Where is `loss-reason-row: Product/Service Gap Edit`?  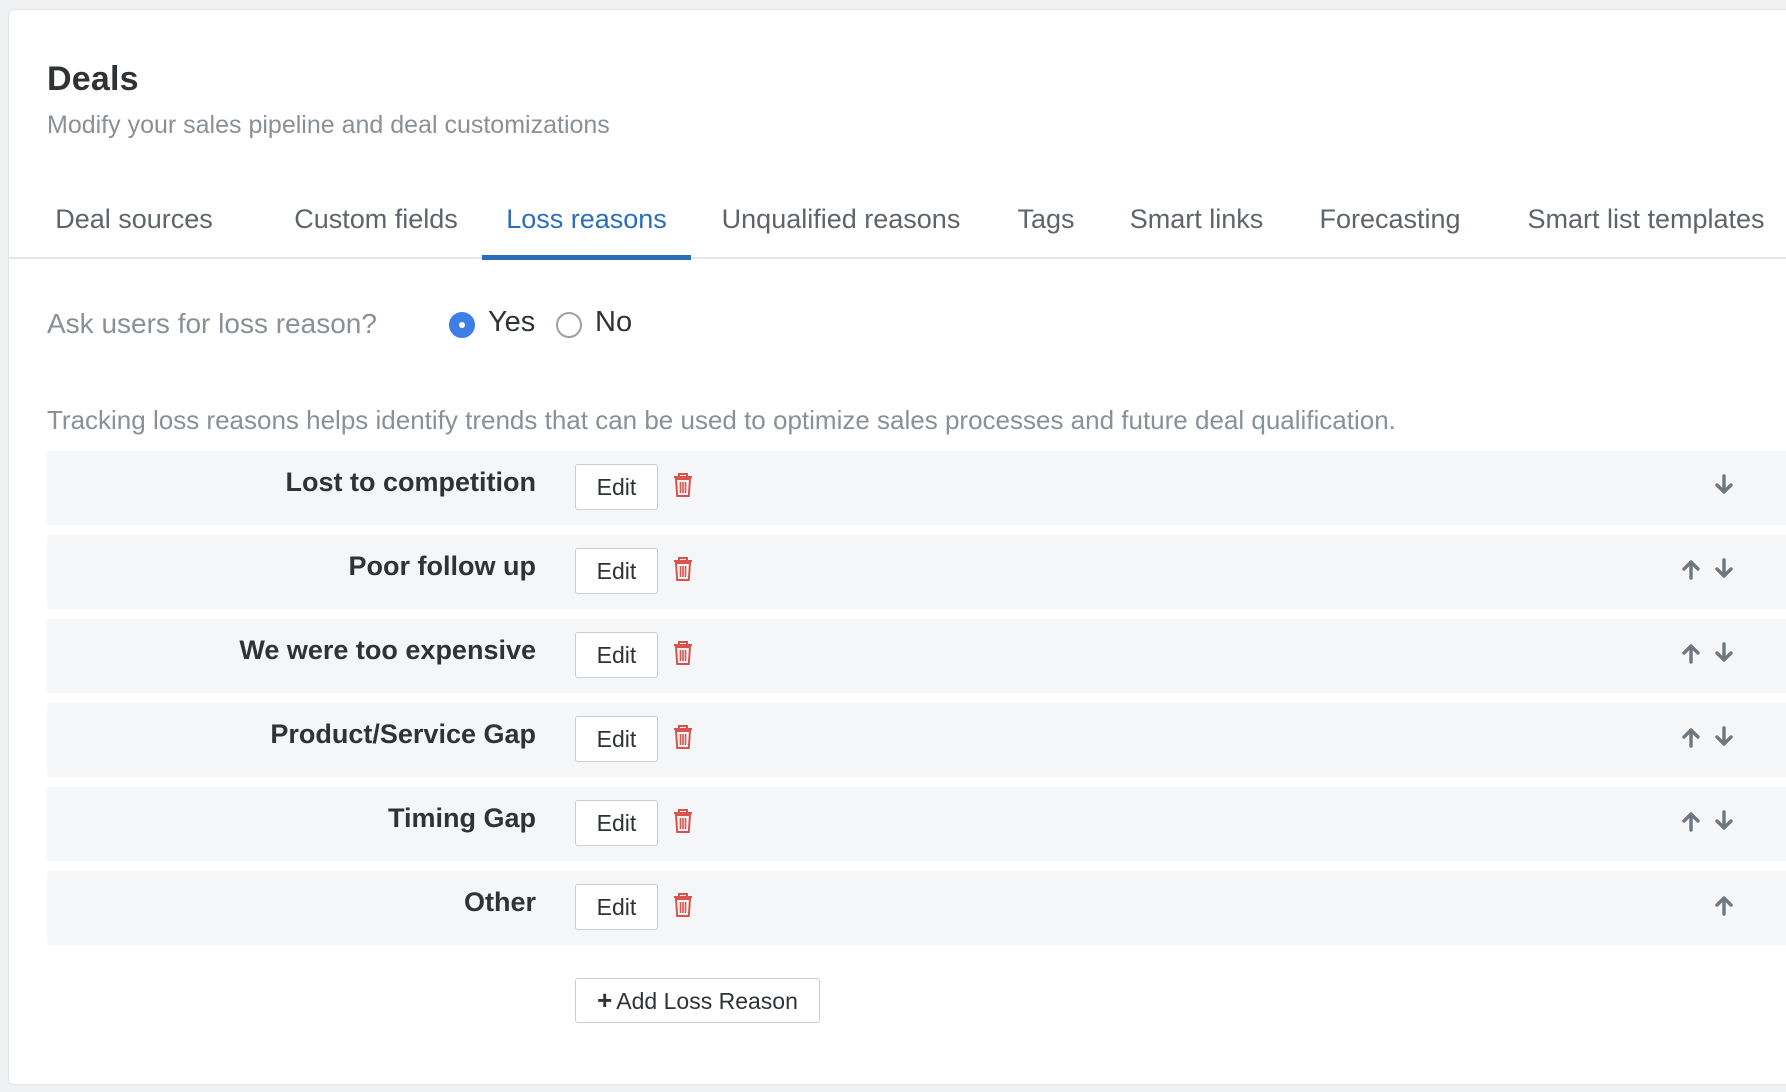
loss-reason-row: Product/Service Gap Edit is located at coordinates (916, 740).